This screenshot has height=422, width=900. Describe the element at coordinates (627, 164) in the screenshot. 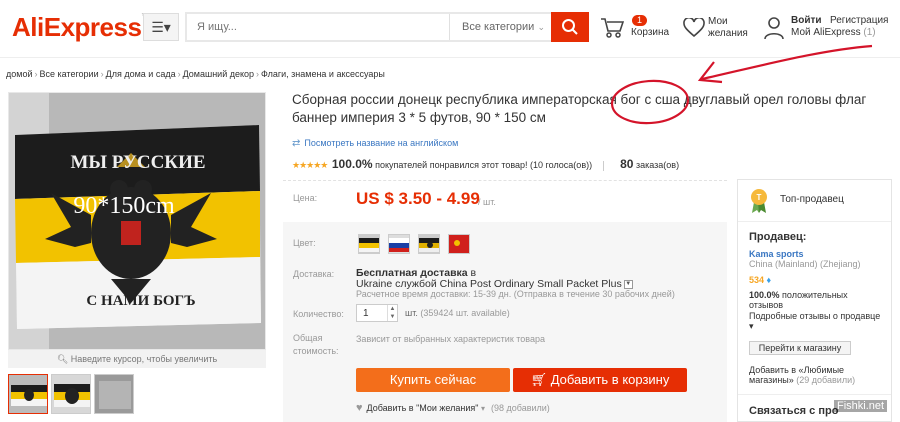

I see `orders-count: 80` at that location.